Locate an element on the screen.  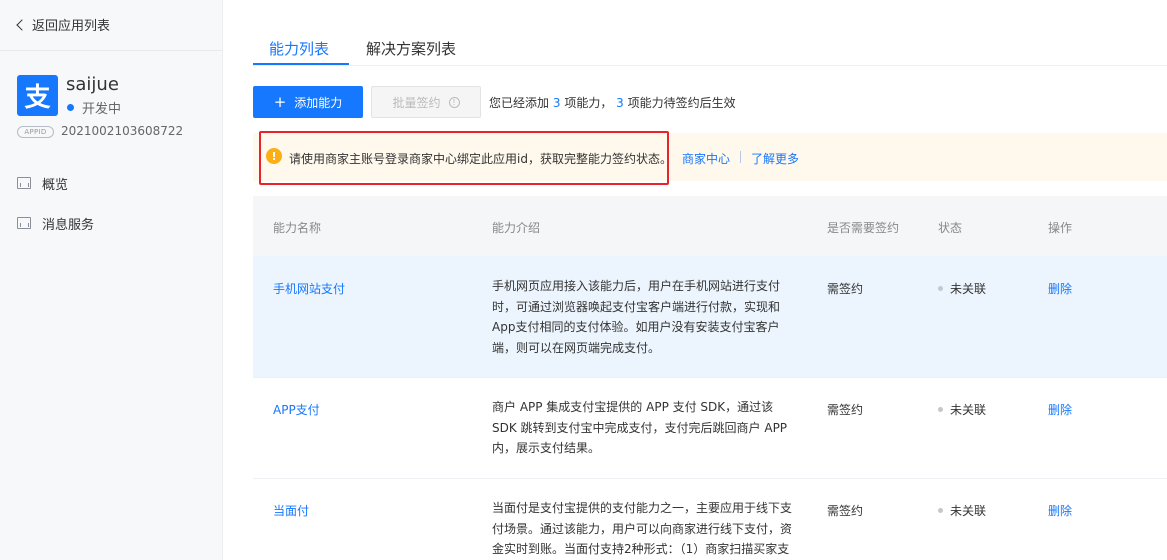
header-status: 状态 is located at coordinates (950, 228).